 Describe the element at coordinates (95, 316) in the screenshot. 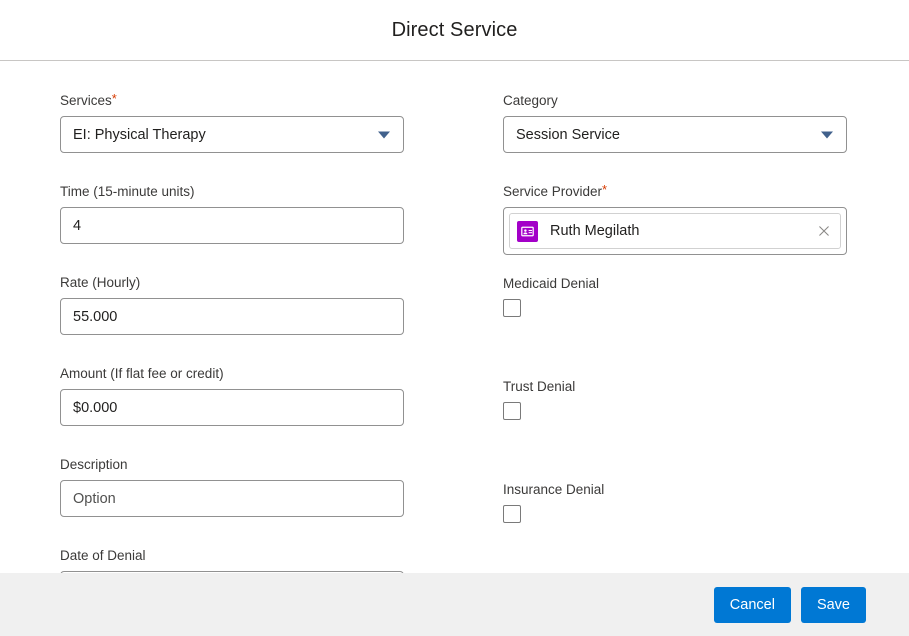

I see `rate-hourly-value: 55.000` at that location.